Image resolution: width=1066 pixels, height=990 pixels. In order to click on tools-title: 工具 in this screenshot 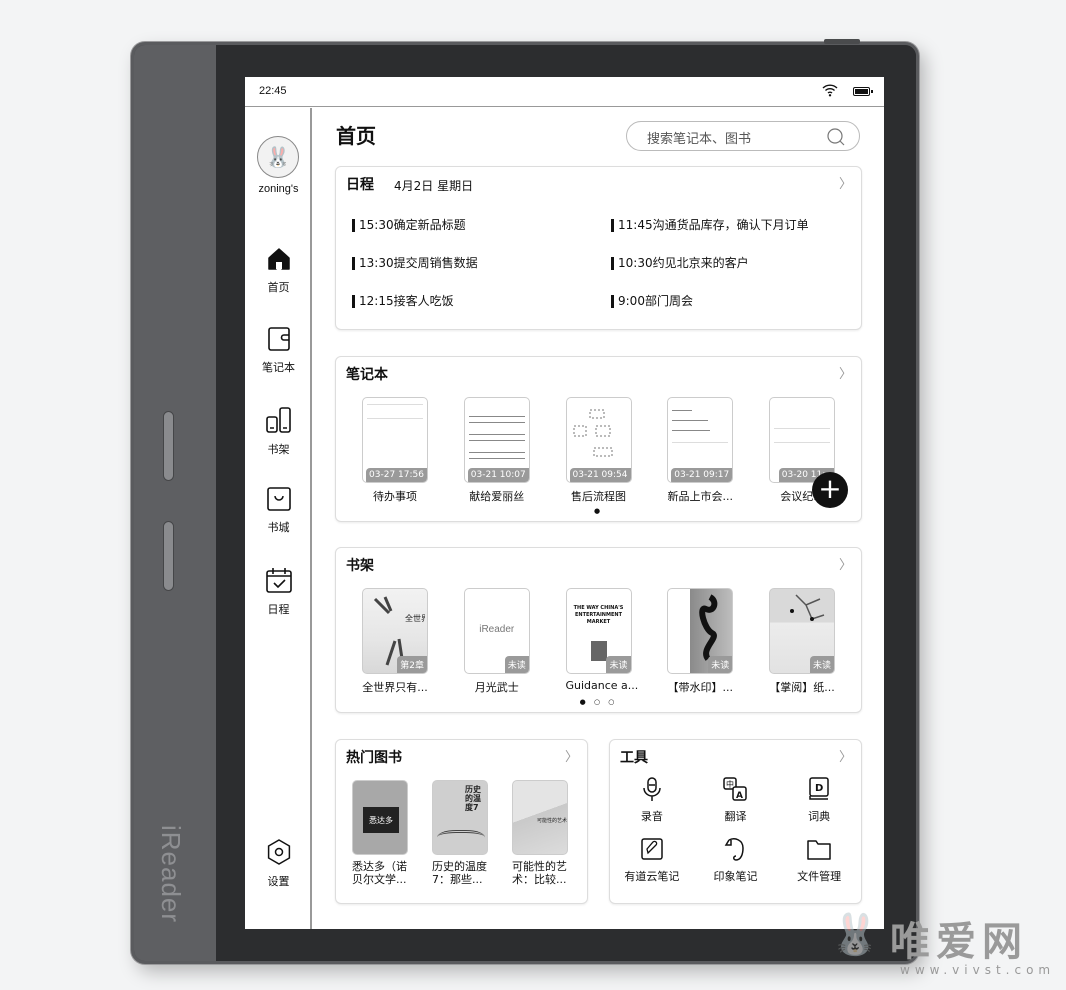, I will do `click(634, 758)`.